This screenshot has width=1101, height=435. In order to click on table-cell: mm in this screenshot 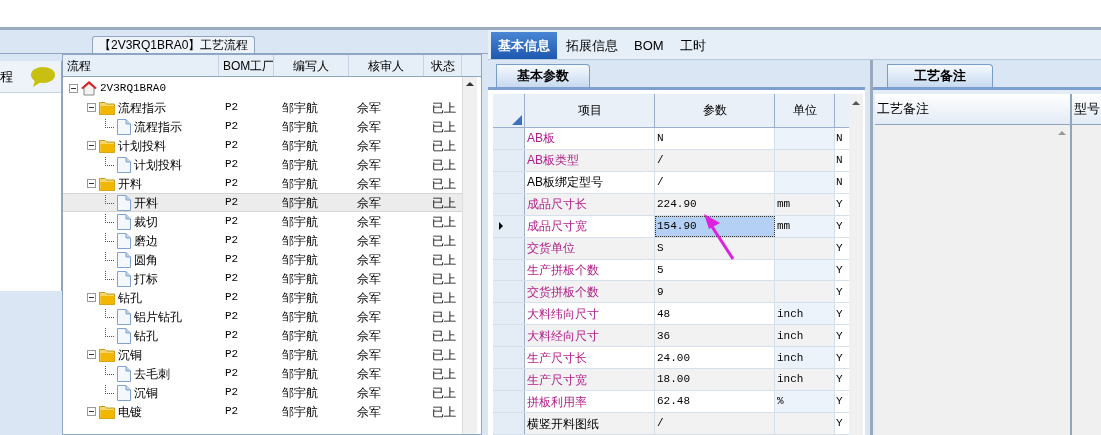, I will do `click(805, 204)`.